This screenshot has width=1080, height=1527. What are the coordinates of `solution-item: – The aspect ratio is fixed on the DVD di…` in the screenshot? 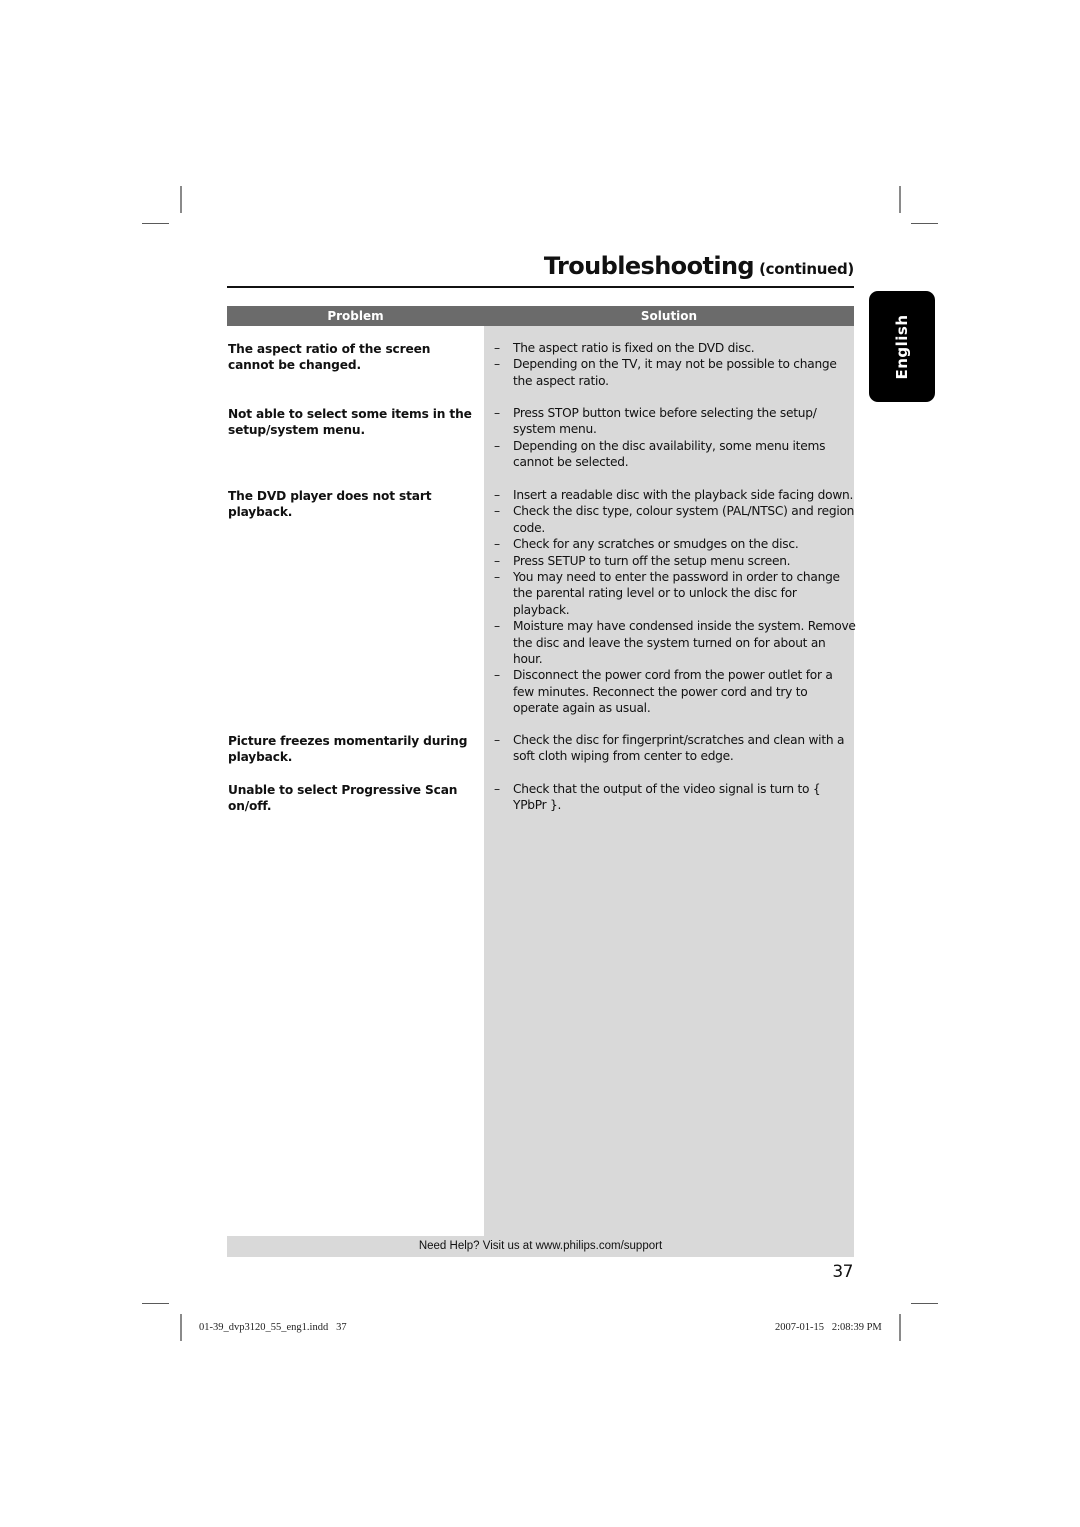 It's located at (624, 348).